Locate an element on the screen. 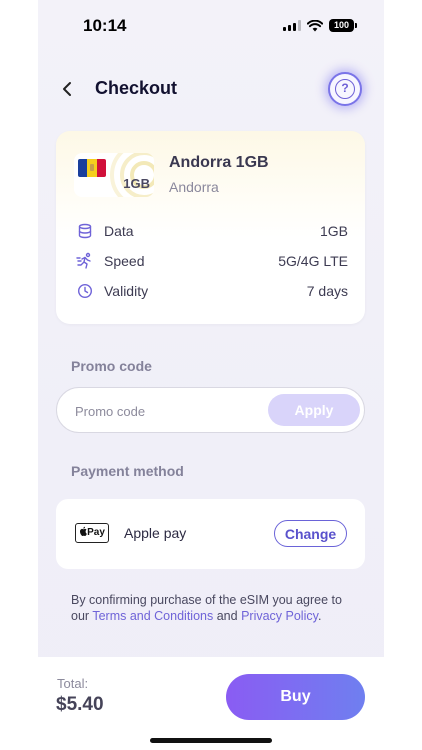 The image size is (422, 750). terms-joiner: and is located at coordinates (227, 616).